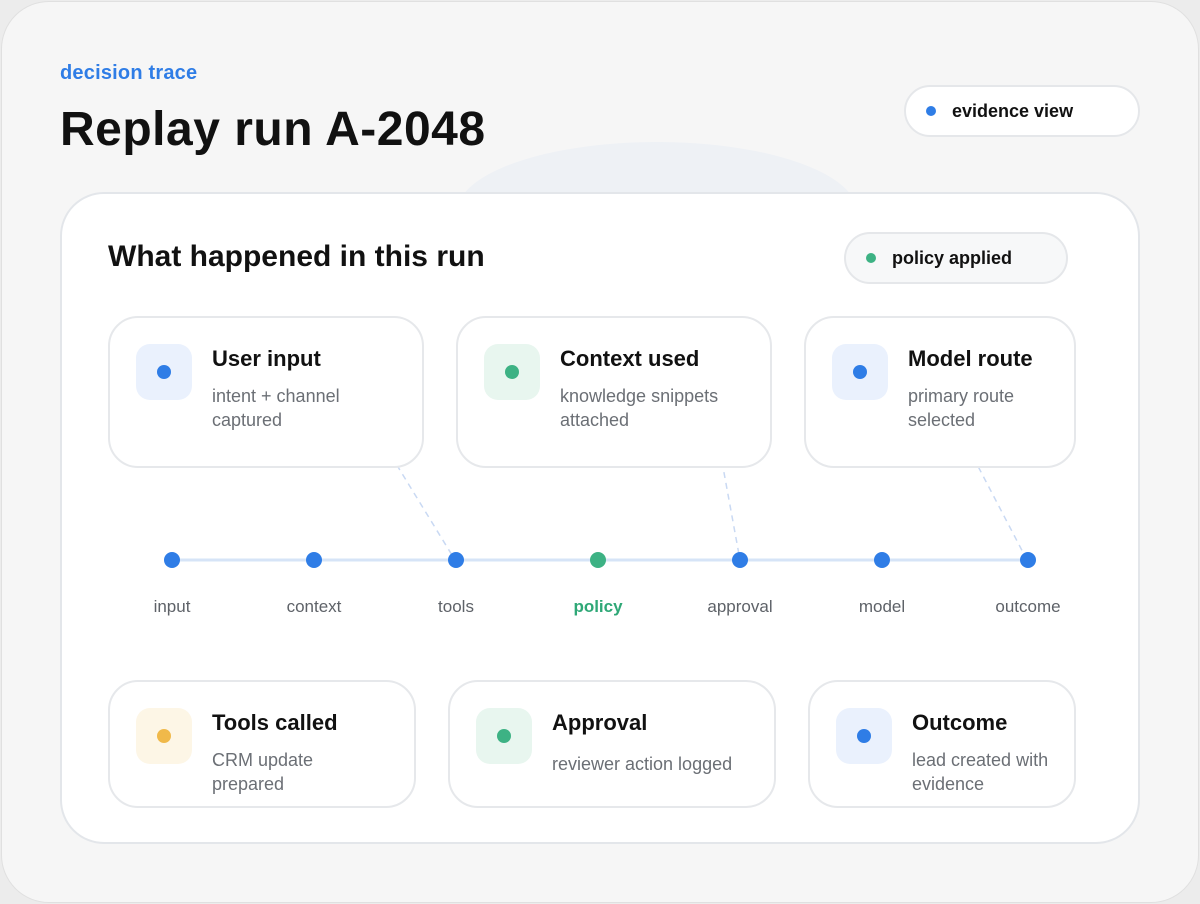 The height and width of the screenshot is (904, 1200). I want to click on step-card-user-input: User input intent + channel captured, so click(266, 392).